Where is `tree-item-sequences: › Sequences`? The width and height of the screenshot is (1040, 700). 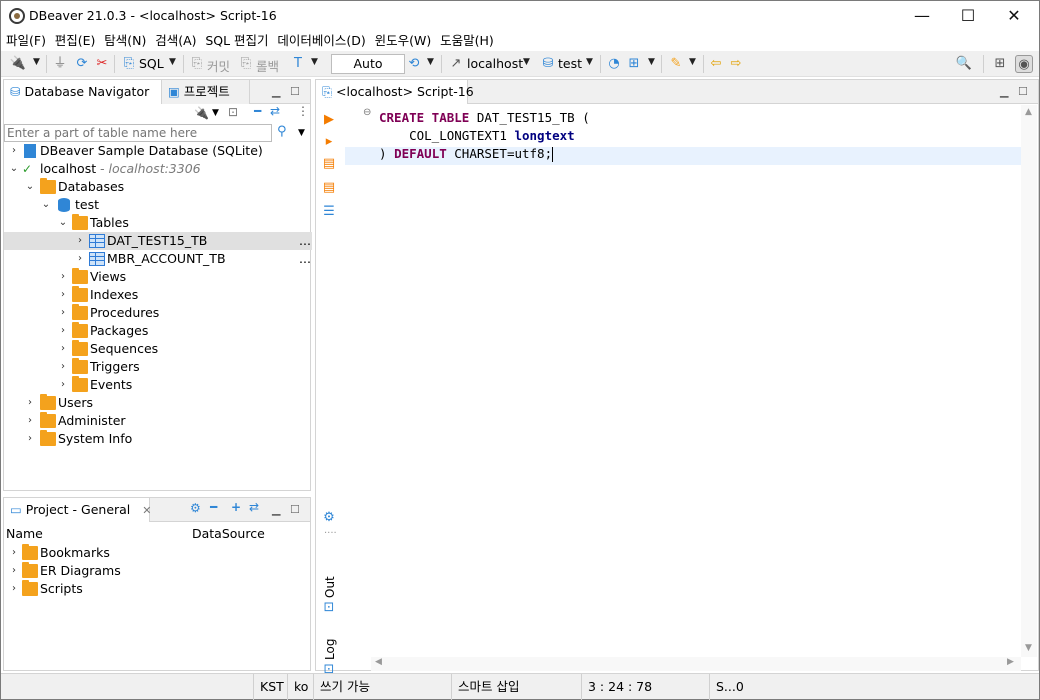 tree-item-sequences: › Sequences is located at coordinates (158, 349).